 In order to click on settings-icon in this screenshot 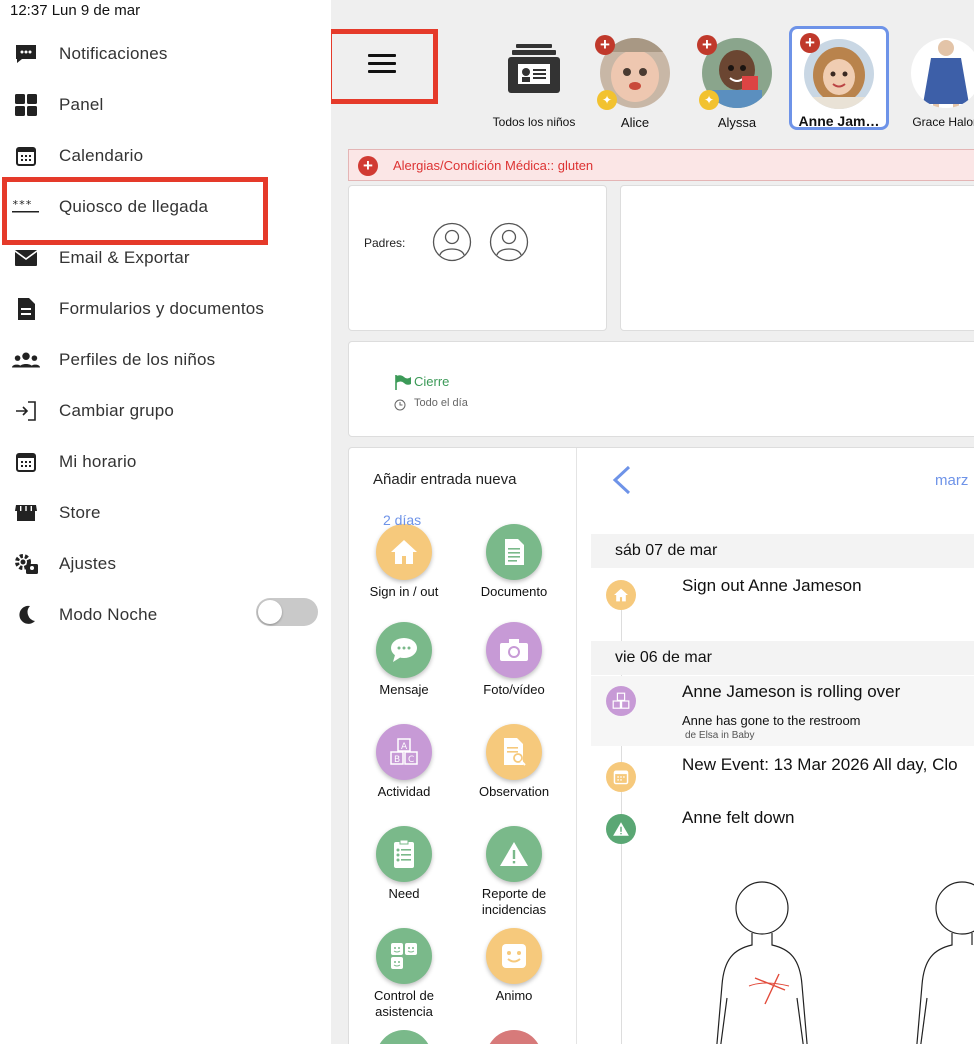, I will do `click(26, 564)`.